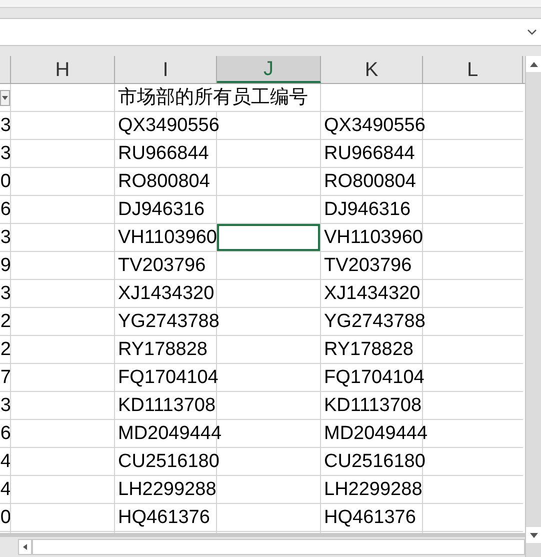 Image resolution: width=541 pixels, height=557 pixels. I want to click on column-header: K, so click(372, 69).